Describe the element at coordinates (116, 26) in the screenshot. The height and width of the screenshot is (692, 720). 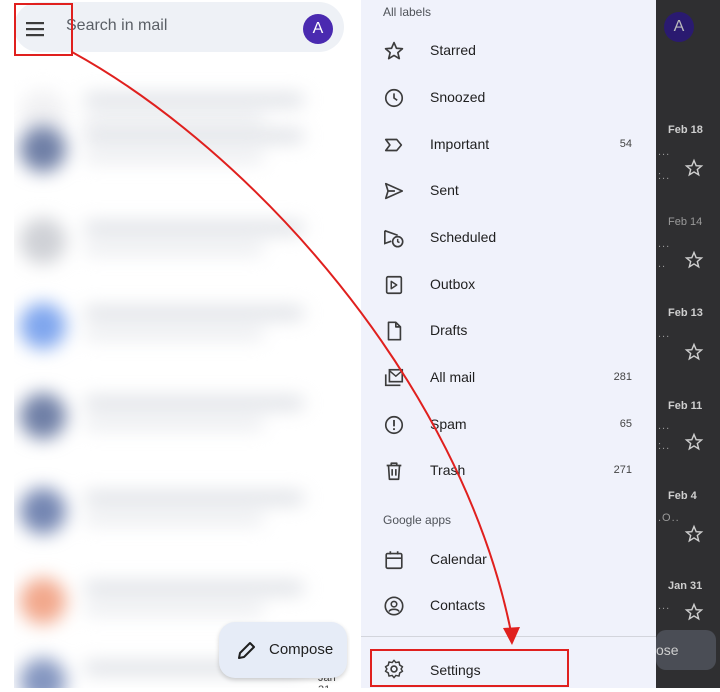
I see `search-input: Search in mail` at that location.